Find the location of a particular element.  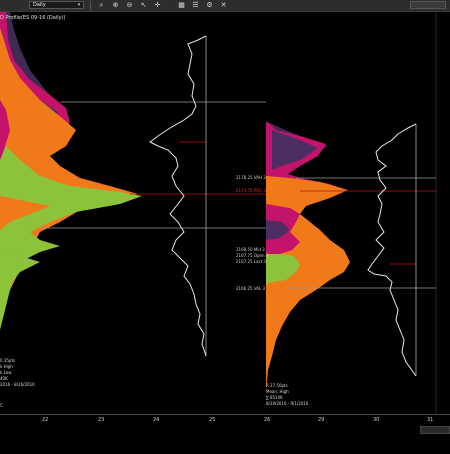

x-tick: 23 is located at coordinates (101, 420).